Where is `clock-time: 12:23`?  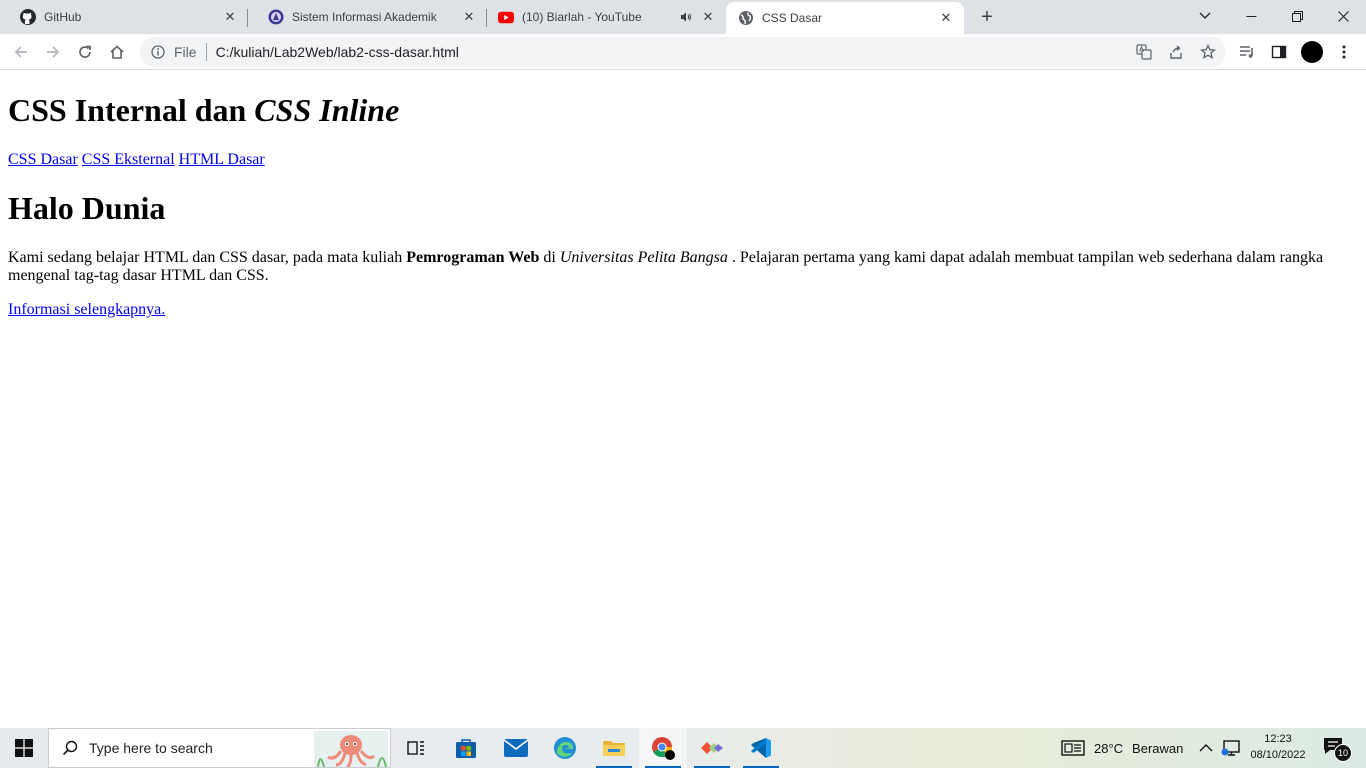 clock-time: 12:23 is located at coordinates (1278, 739).